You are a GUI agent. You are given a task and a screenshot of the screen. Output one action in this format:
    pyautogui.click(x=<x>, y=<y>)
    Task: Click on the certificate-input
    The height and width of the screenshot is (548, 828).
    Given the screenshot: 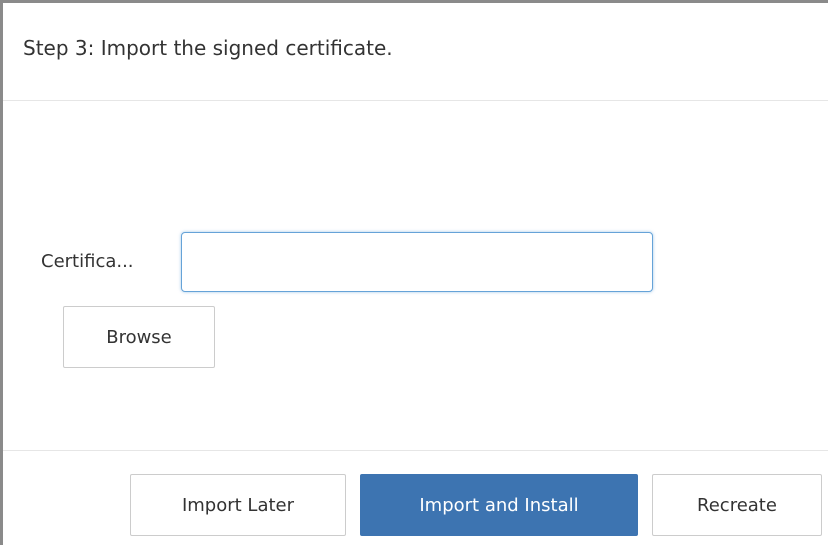 What is the action you would take?
    pyautogui.click(x=417, y=262)
    